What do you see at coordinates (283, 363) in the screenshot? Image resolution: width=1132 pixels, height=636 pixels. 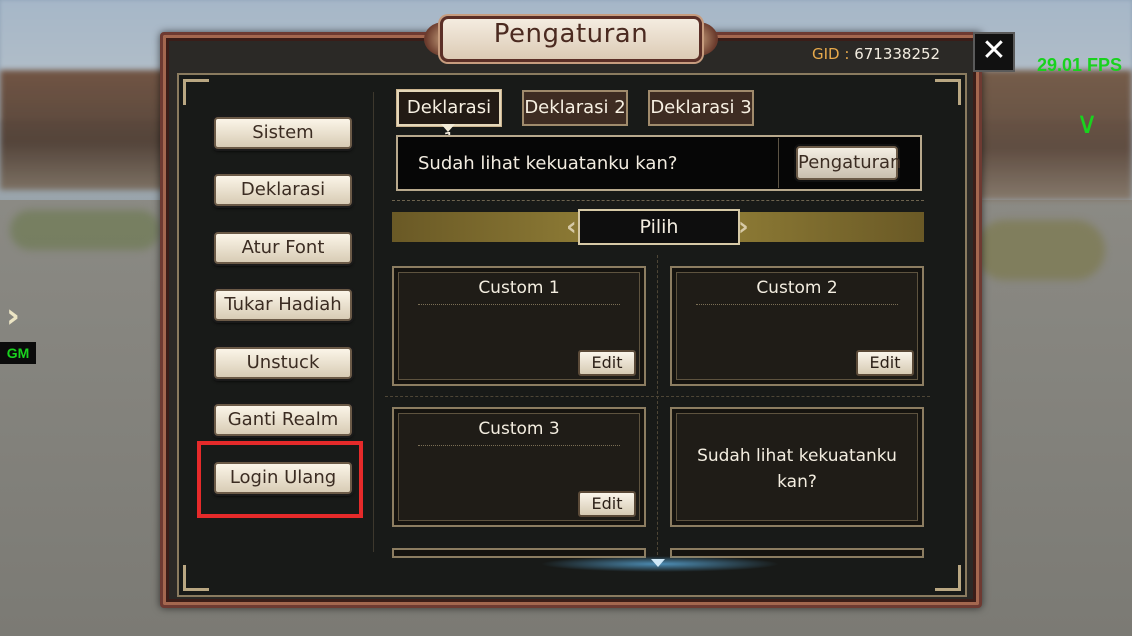 I see `menu-item-unstuck: Unstuck` at bounding box center [283, 363].